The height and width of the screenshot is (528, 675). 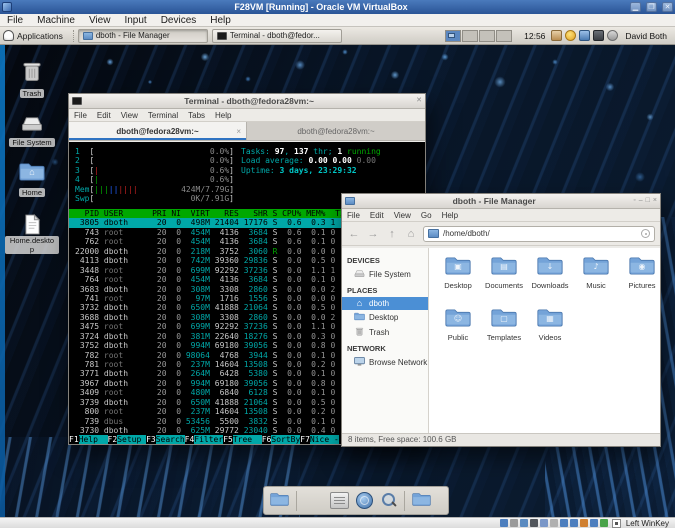 What do you see at coordinates (74, 439) in the screenshot?
I see `fkey-f1: F1` at bounding box center [74, 439].